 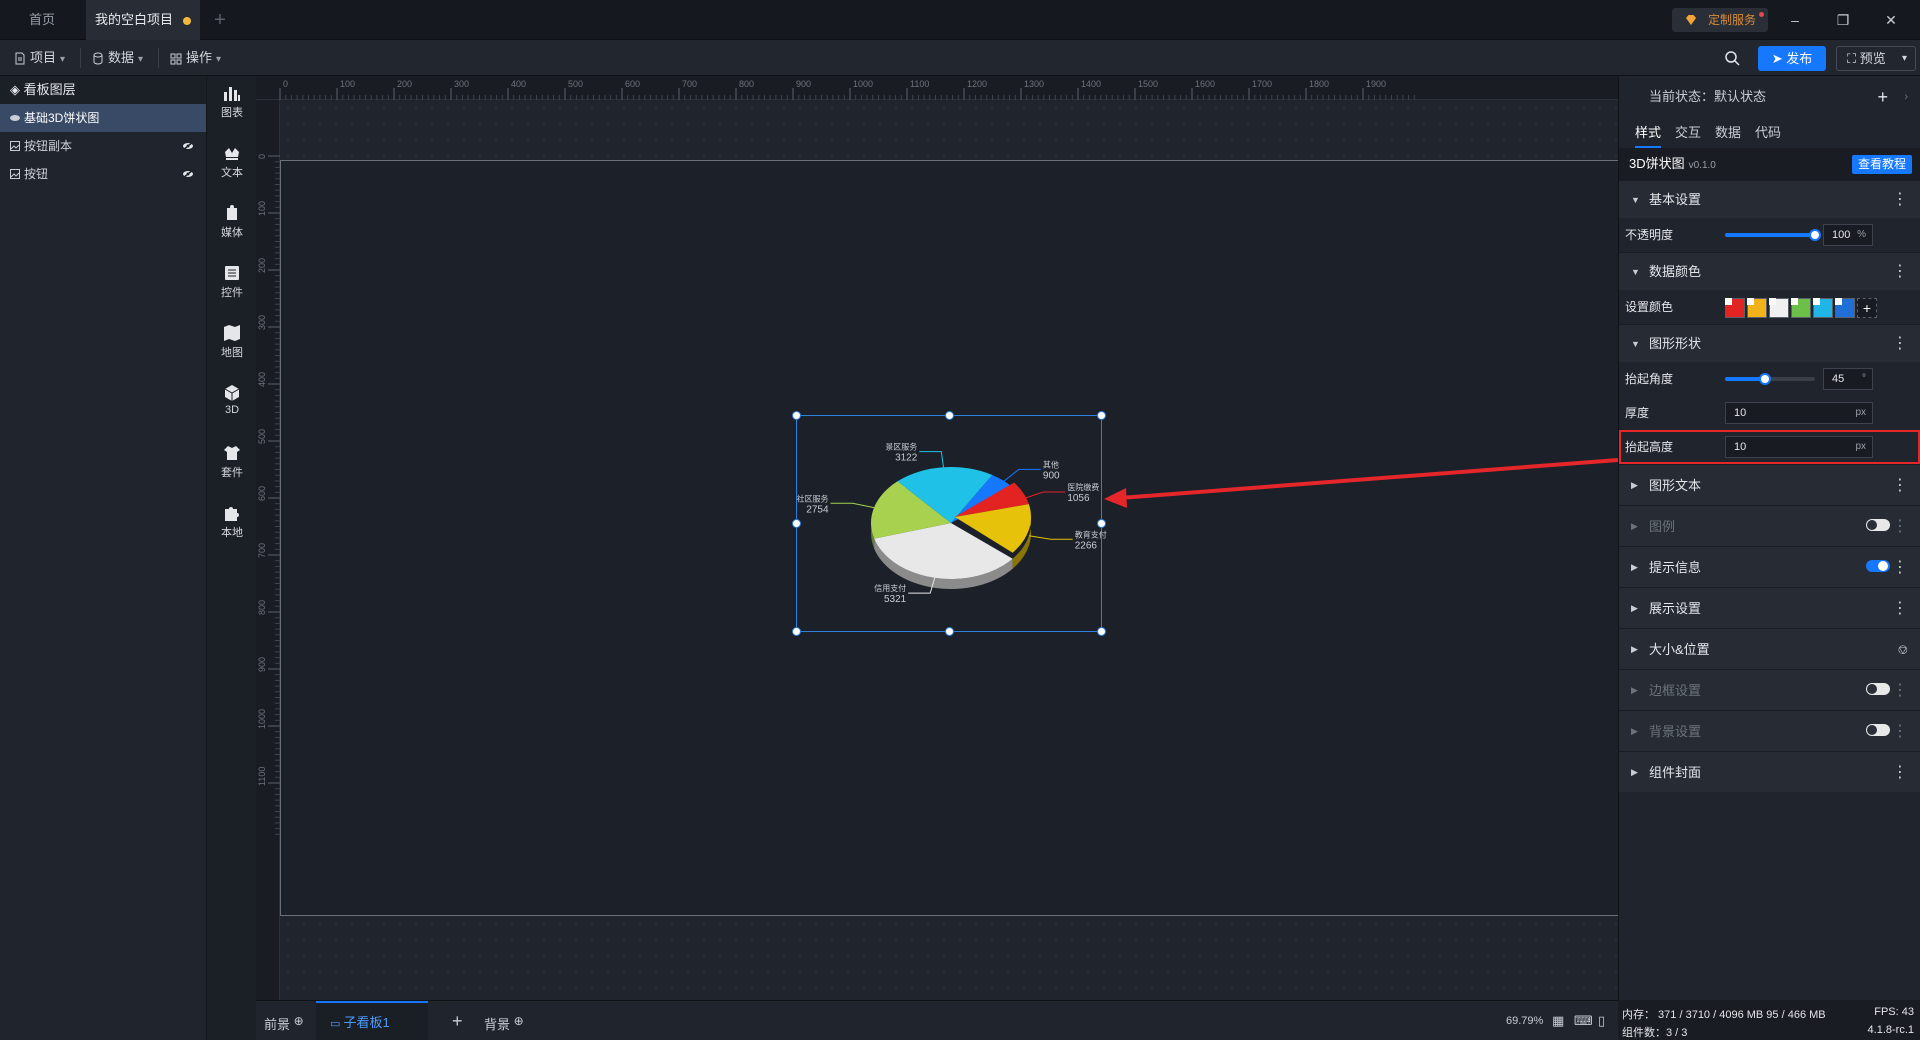 What do you see at coordinates (103, 118) in the screenshot?
I see `layer-item-pie3d: 基础3D饼状图` at bounding box center [103, 118].